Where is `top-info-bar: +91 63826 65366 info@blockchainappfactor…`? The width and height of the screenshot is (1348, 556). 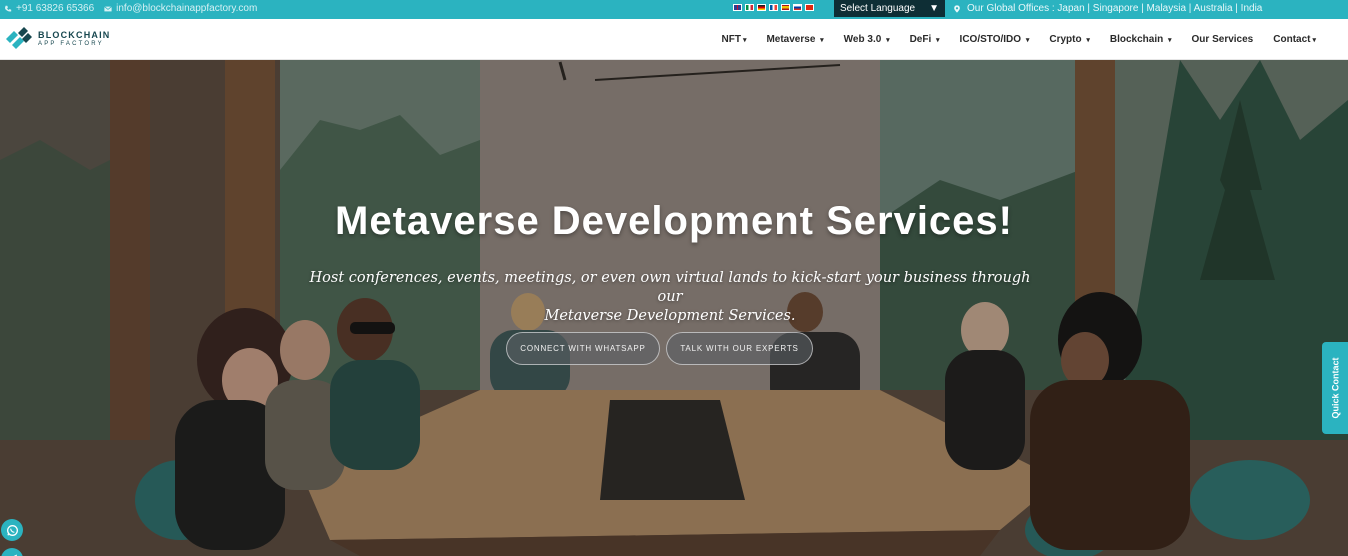 top-info-bar: +91 63826 65366 info@blockchainappfactor… is located at coordinates (674, 9).